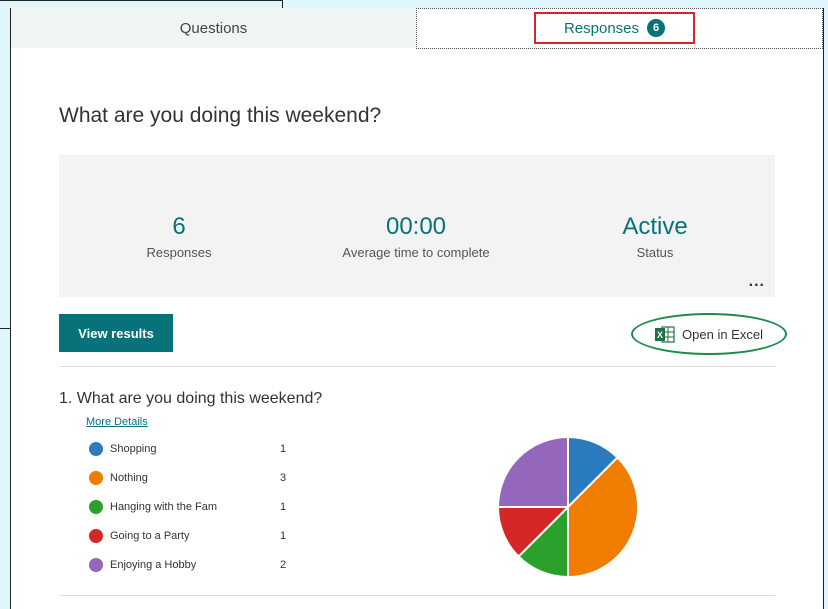  I want to click on stat-average-time: 00:00 Average time to complete, so click(416, 236).